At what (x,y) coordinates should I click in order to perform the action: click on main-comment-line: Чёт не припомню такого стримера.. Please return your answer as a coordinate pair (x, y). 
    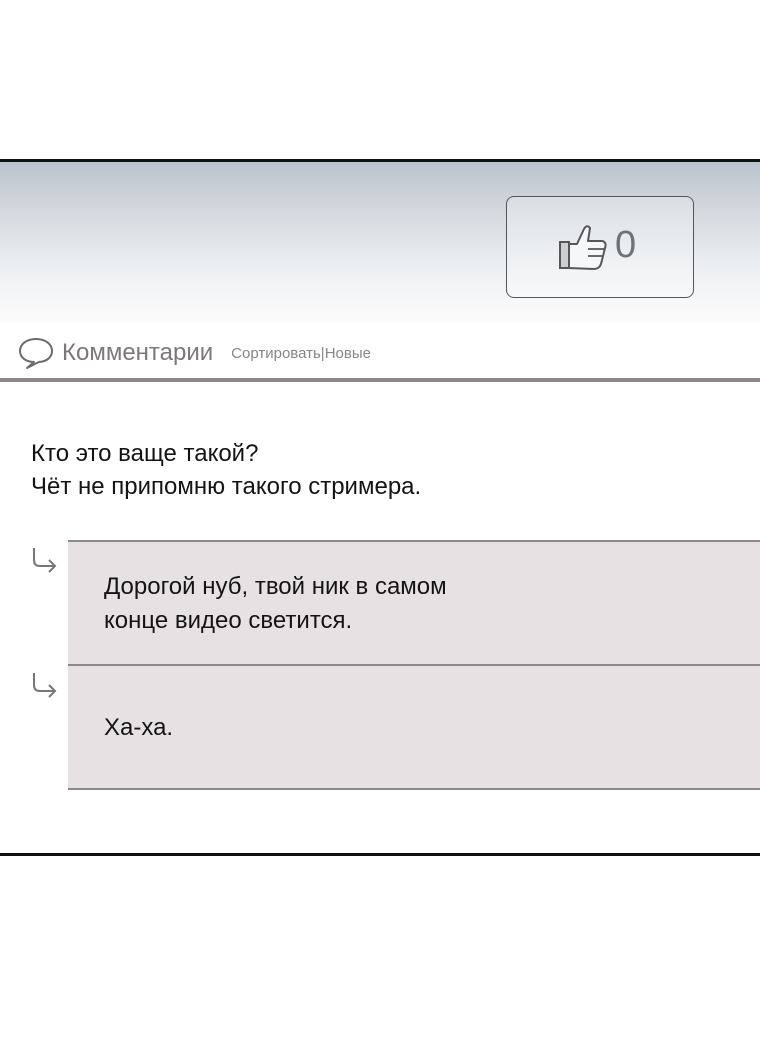
    Looking at the image, I should click on (226, 486).